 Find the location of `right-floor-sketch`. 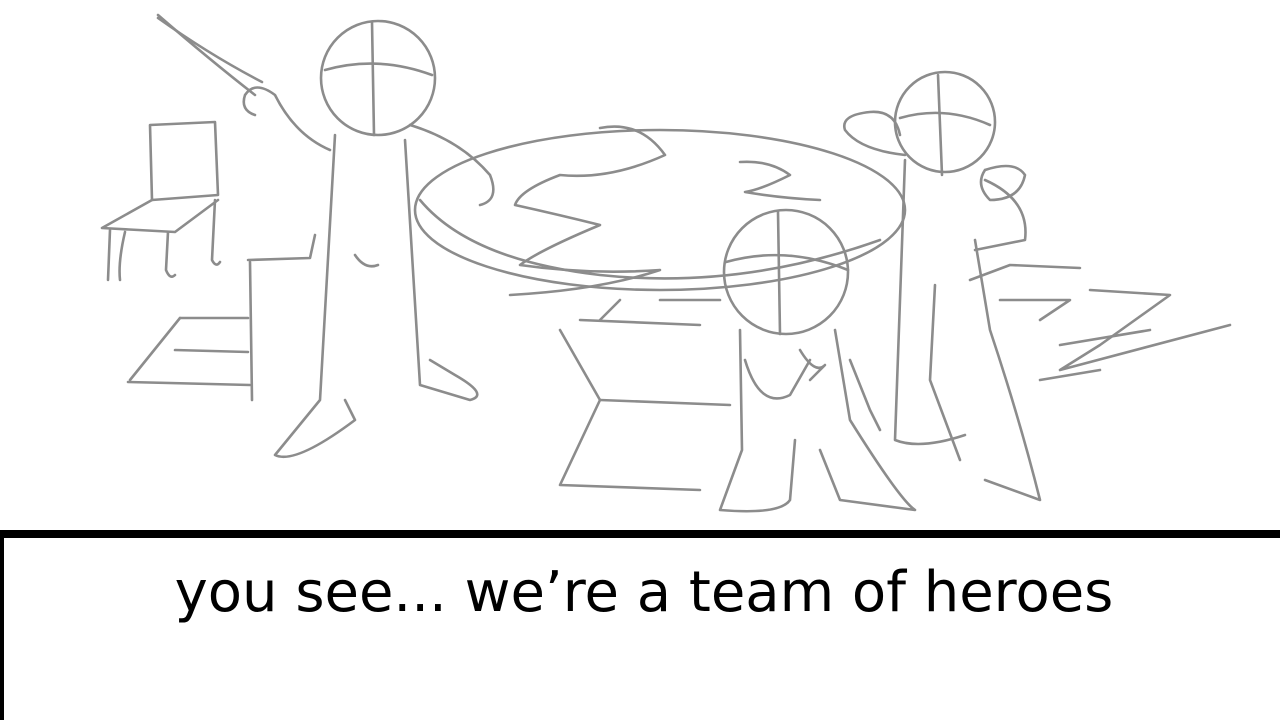

right-floor-sketch is located at coordinates (1100, 322).